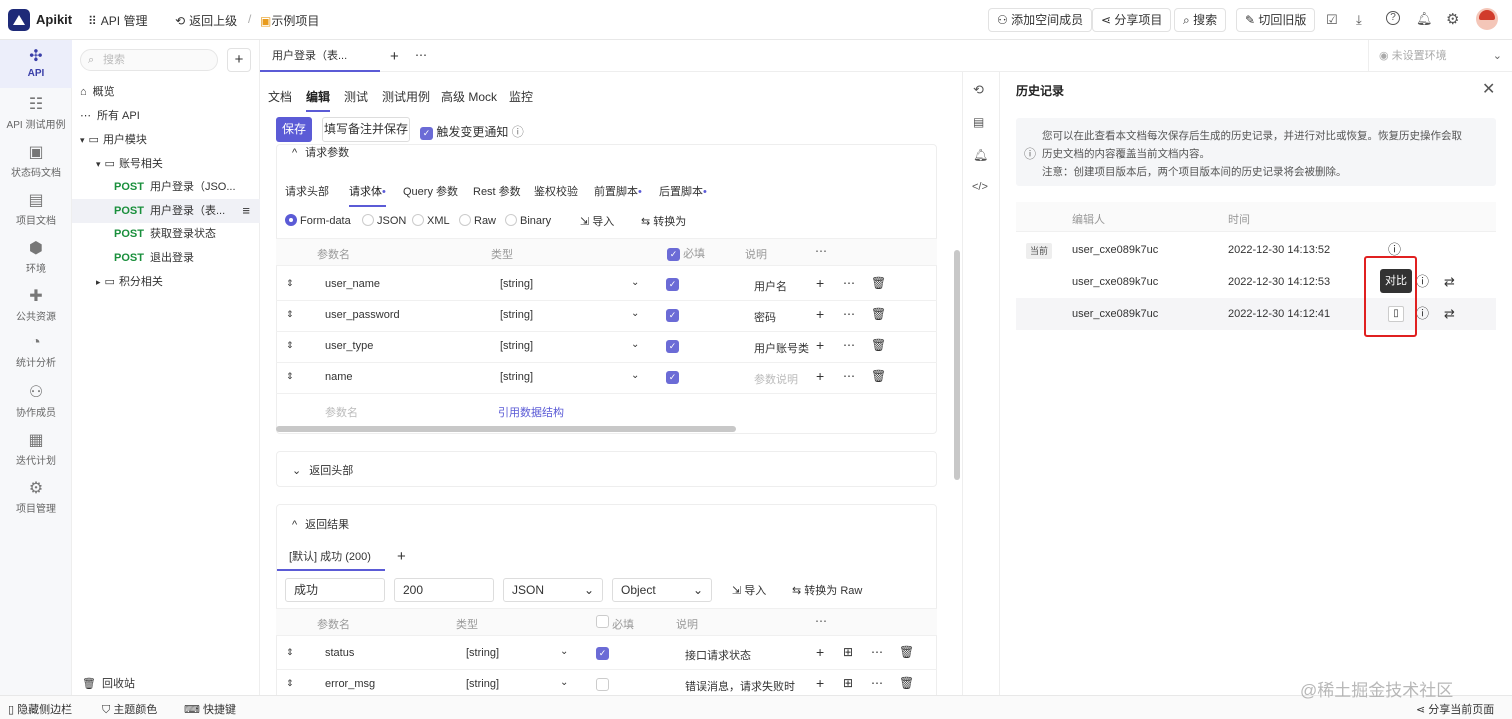 This screenshot has width=1512, height=719. What do you see at coordinates (289, 20) in the screenshot?
I see `project-name: ▣示例项目` at bounding box center [289, 20].